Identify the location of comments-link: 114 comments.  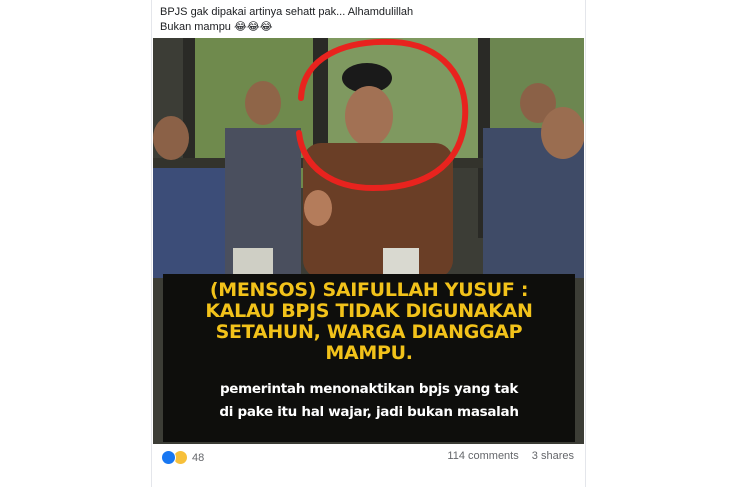
(482, 456).